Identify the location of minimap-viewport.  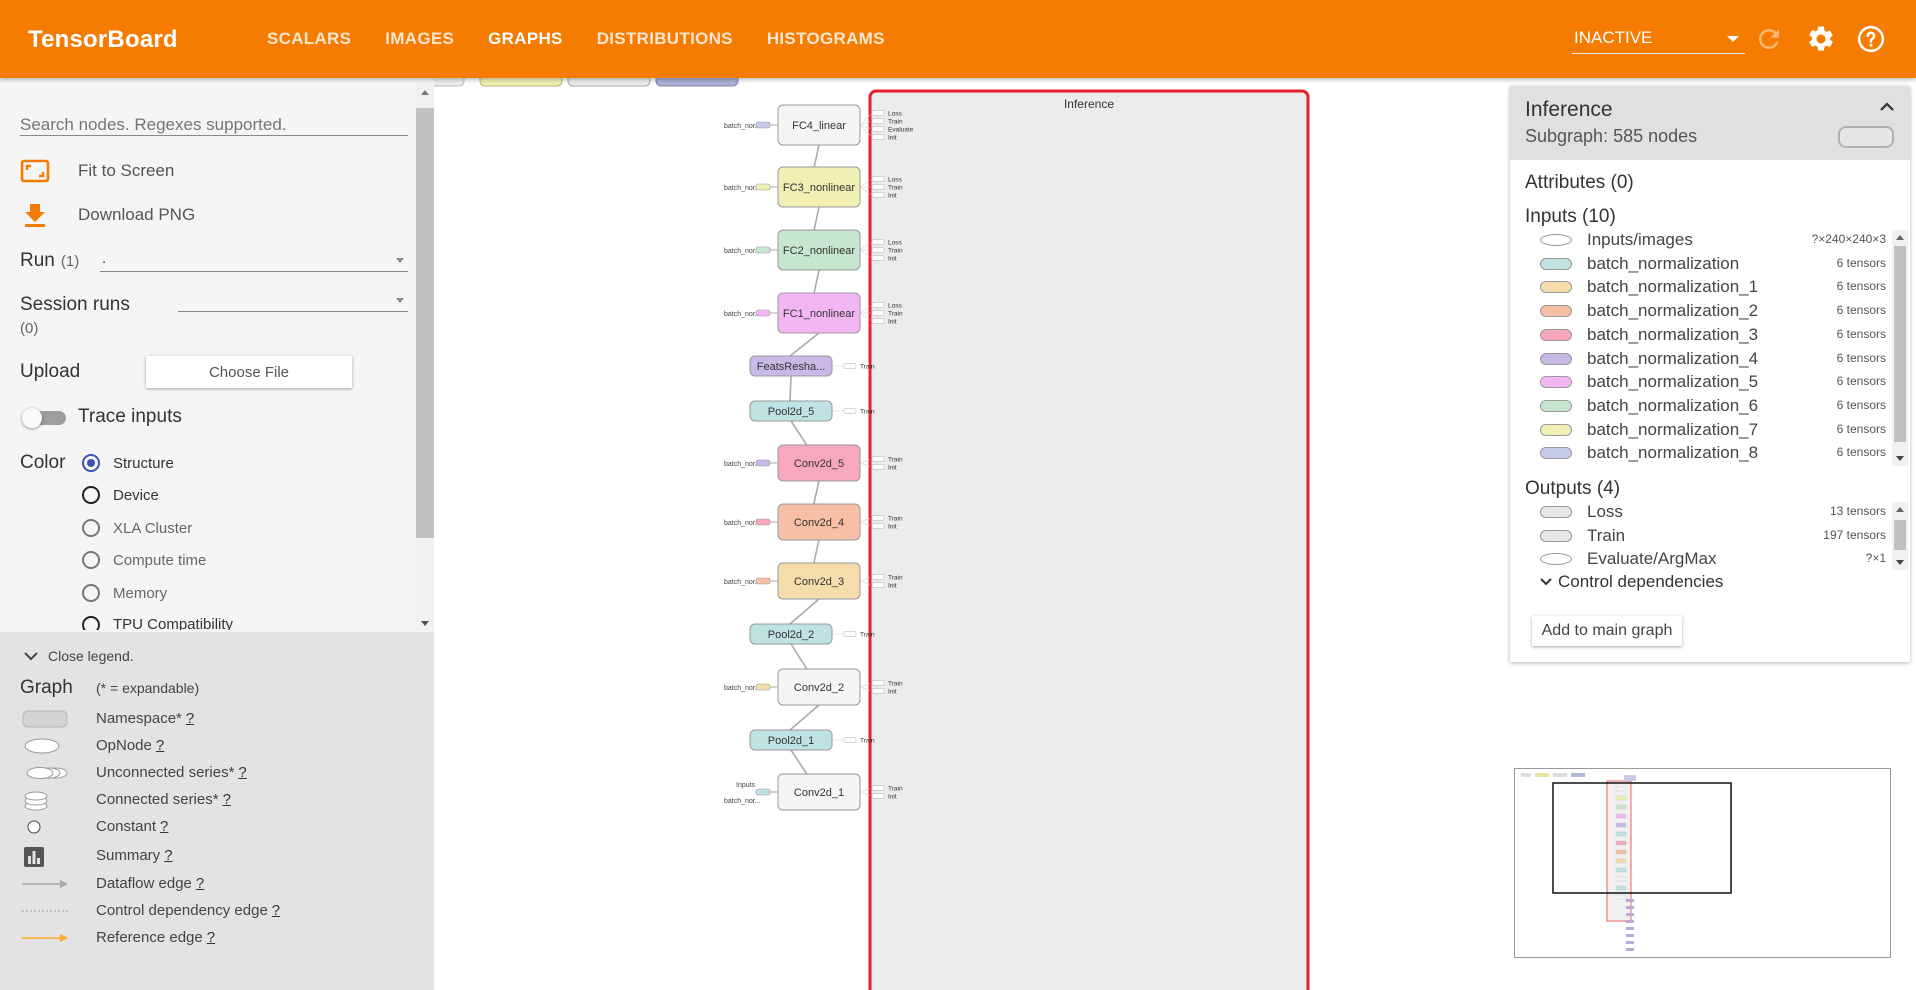
(1642, 838).